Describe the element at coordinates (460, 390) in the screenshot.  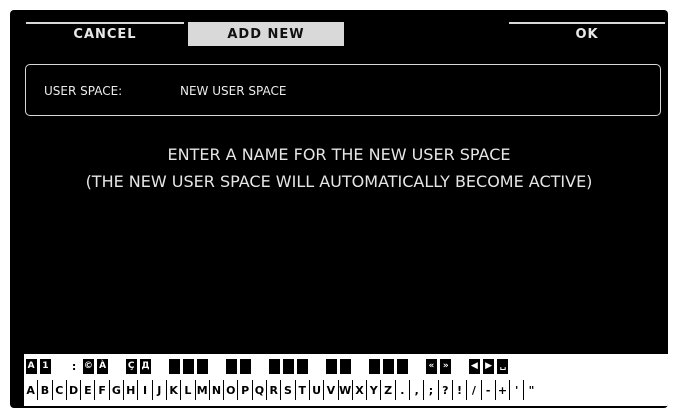
I see `keyboard-key: !` at that location.